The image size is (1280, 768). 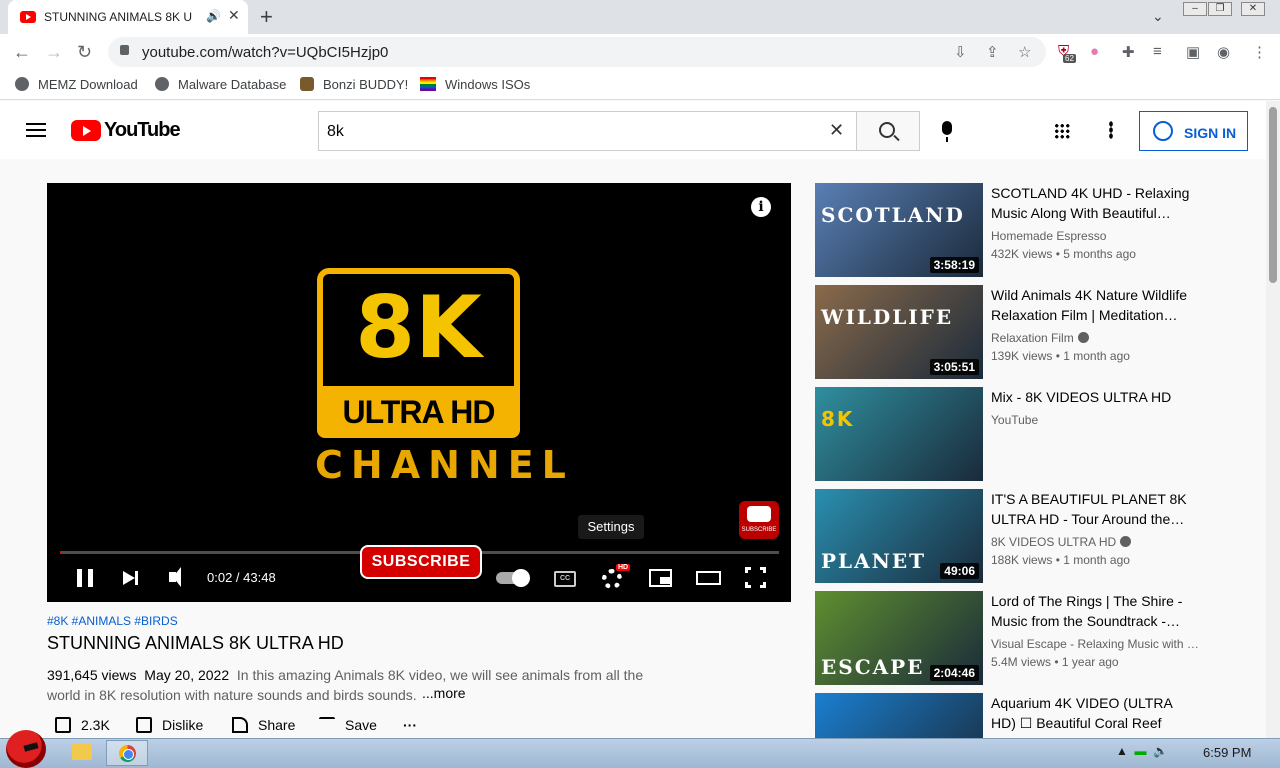 What do you see at coordinates (1157, 51) in the screenshot?
I see `media-control-icon: ≡` at bounding box center [1157, 51].